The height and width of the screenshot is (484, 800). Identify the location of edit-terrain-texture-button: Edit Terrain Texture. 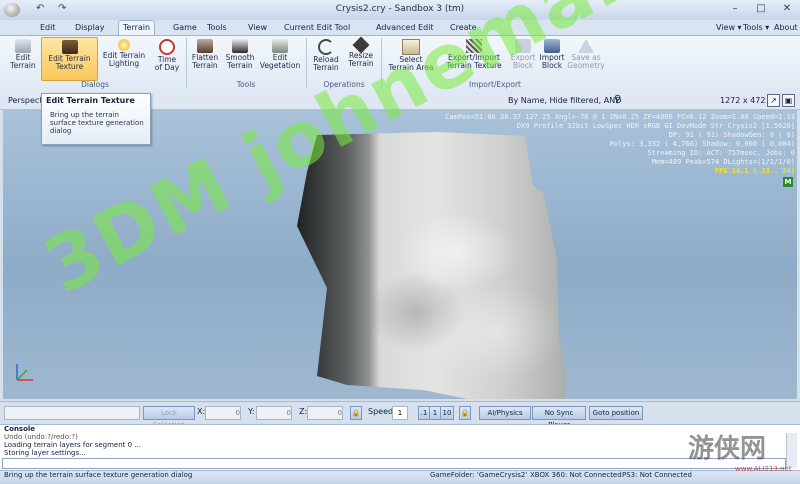
(69, 59).